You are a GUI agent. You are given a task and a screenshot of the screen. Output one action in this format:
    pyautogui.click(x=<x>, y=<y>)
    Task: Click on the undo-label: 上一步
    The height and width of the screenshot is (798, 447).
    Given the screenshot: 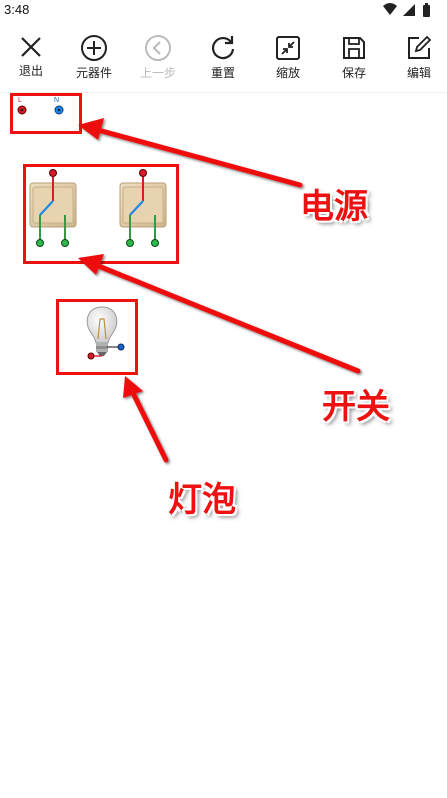 What is the action you would take?
    pyautogui.click(x=157, y=73)
    